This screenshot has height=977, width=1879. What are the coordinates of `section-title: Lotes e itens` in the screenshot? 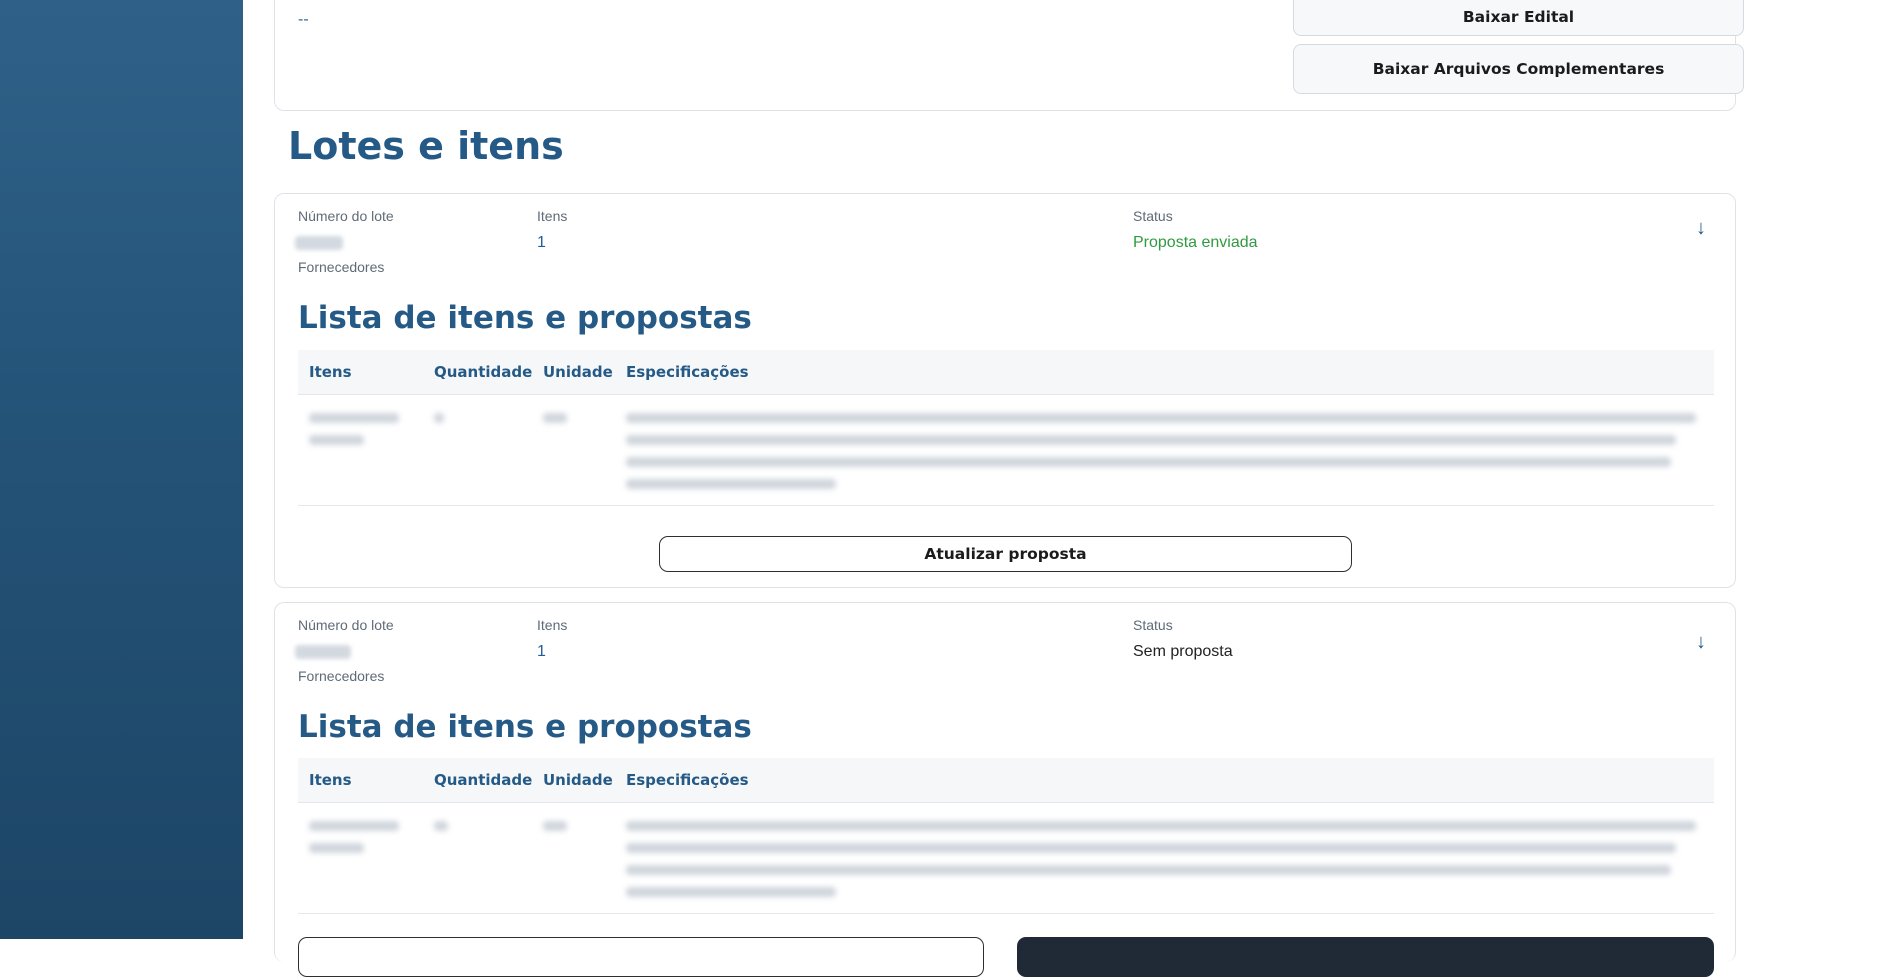 It's located at (426, 146).